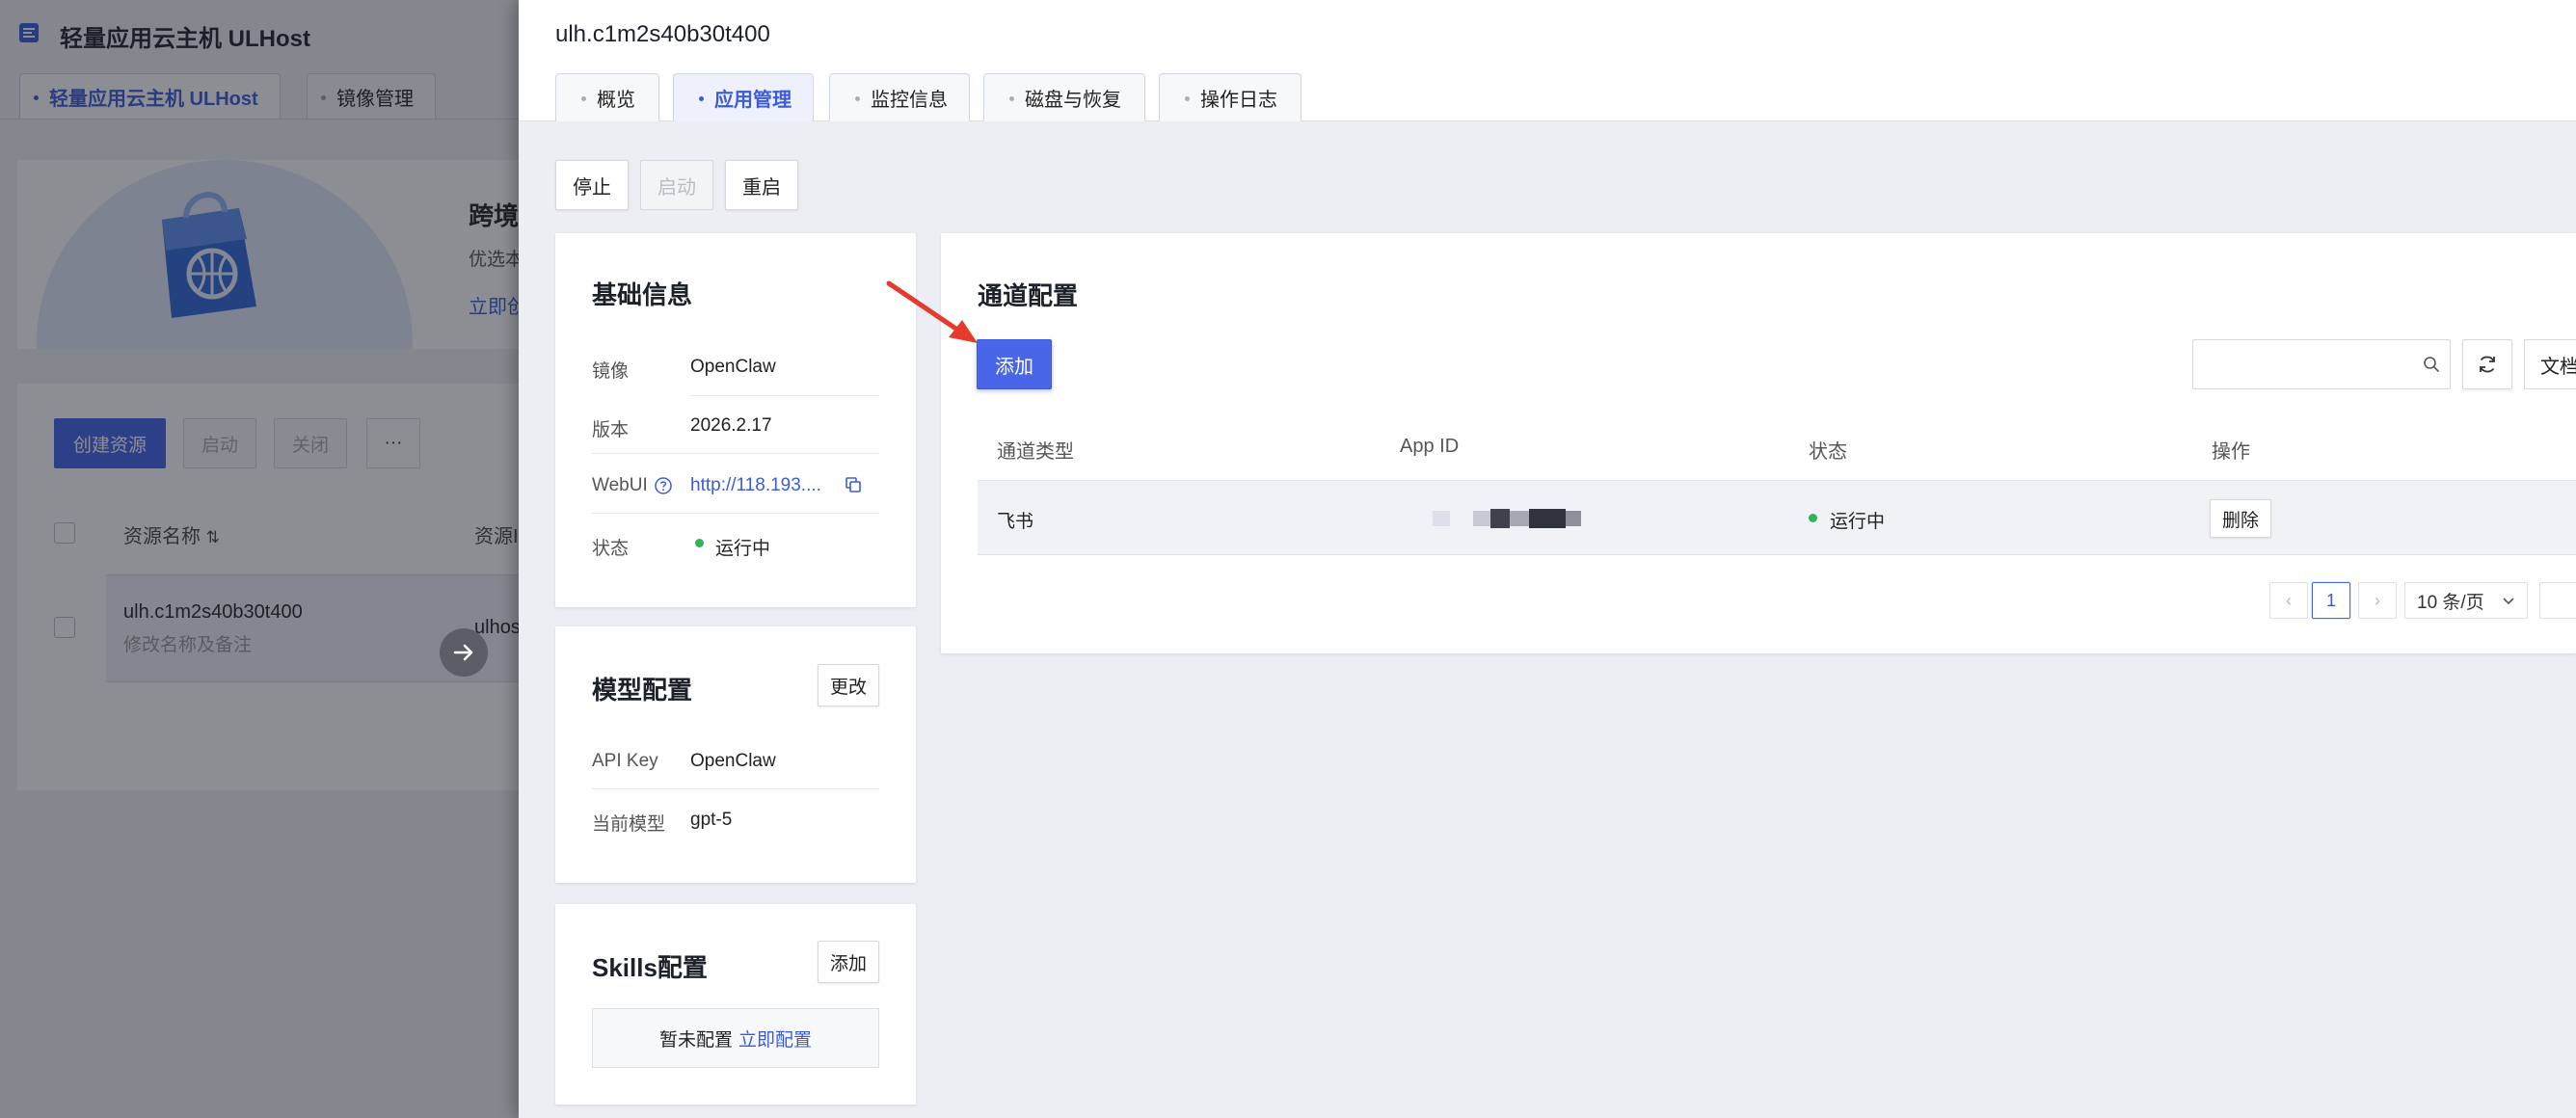  Describe the element at coordinates (1777, 517) in the screenshot. I see `table-row` at that location.